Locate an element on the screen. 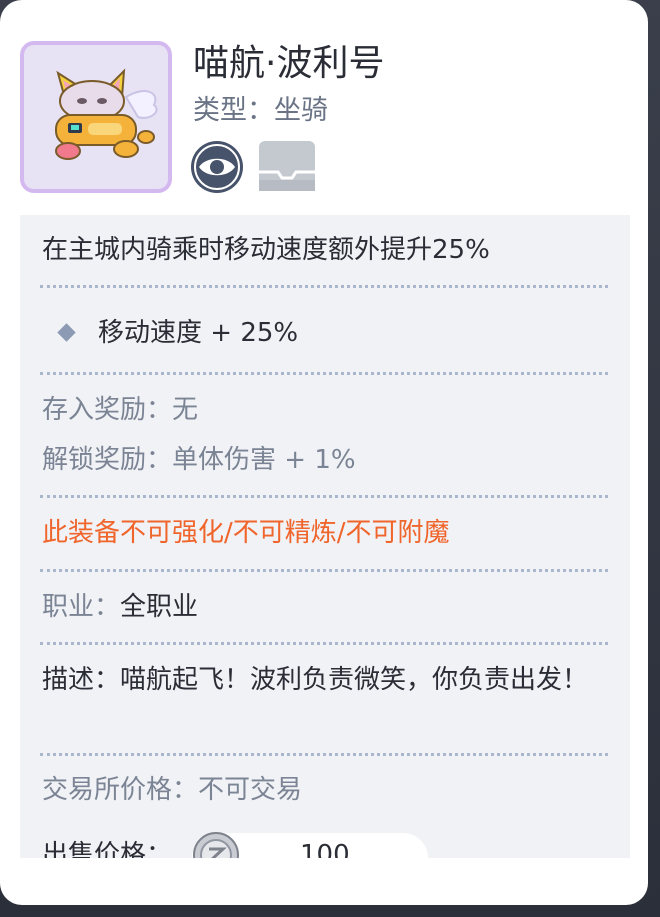 This screenshot has width=660, height=917. stat-bullet-icon is located at coordinates (66, 332).